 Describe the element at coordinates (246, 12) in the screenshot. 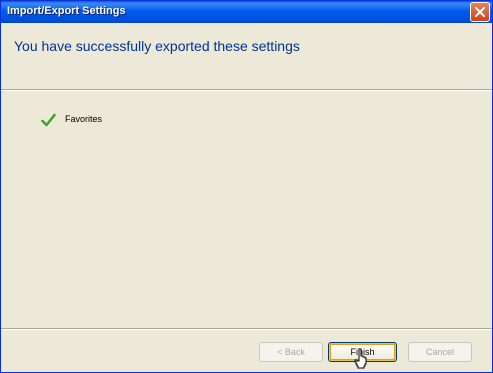

I see `title-bar: Import/Export Settings` at that location.